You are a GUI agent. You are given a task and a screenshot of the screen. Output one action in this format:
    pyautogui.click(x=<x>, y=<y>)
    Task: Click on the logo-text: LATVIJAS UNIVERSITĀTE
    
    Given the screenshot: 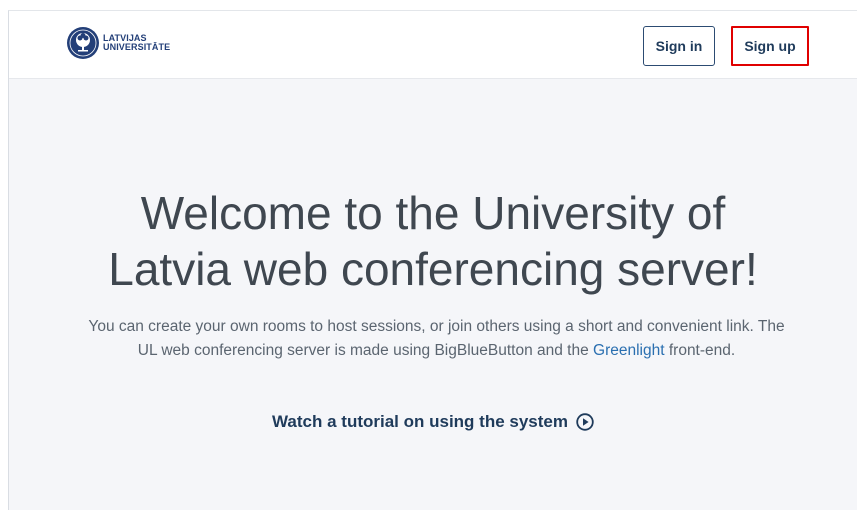 What is the action you would take?
    pyautogui.click(x=136, y=43)
    